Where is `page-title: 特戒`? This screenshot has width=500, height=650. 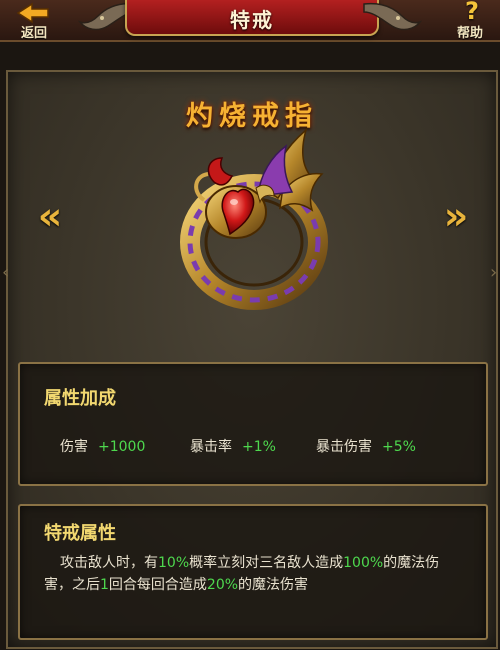
page-title: 特戒 is located at coordinates (252, 20).